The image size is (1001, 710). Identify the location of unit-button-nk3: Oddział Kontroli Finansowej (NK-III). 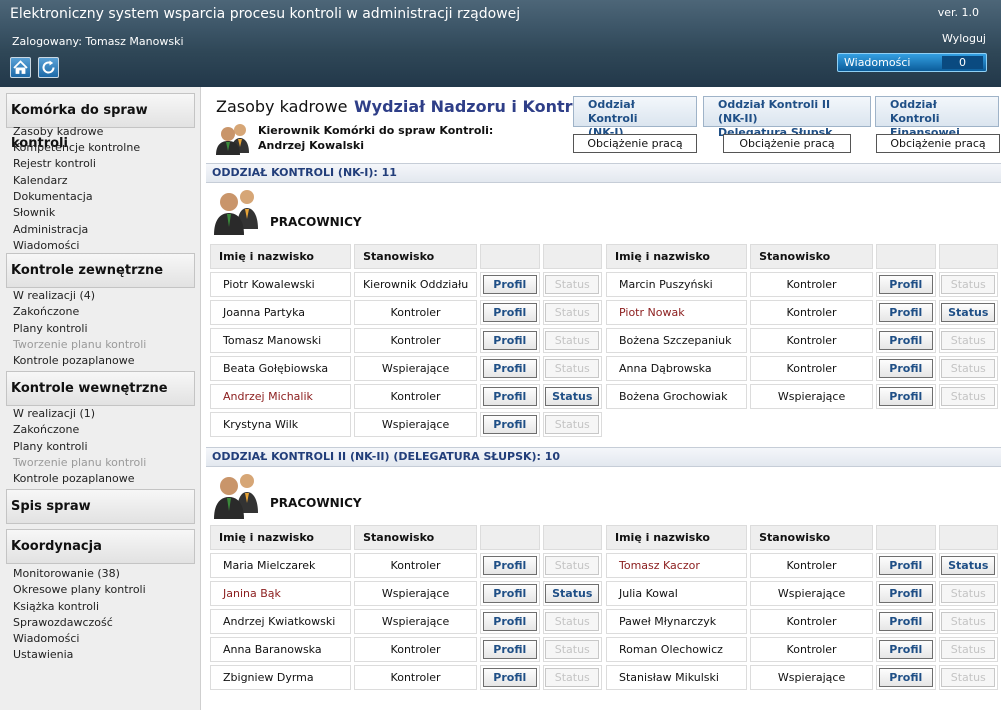
(937, 124).